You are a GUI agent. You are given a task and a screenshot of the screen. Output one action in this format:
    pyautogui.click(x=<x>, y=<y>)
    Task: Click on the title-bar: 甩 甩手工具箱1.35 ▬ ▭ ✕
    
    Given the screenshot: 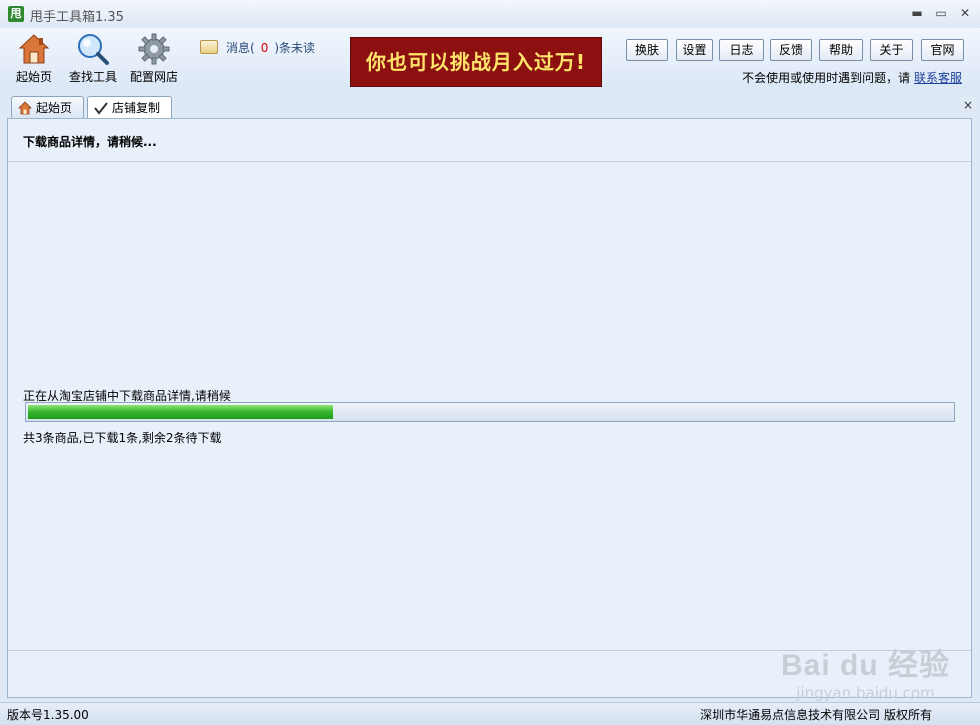 What is the action you would take?
    pyautogui.click(x=490, y=14)
    